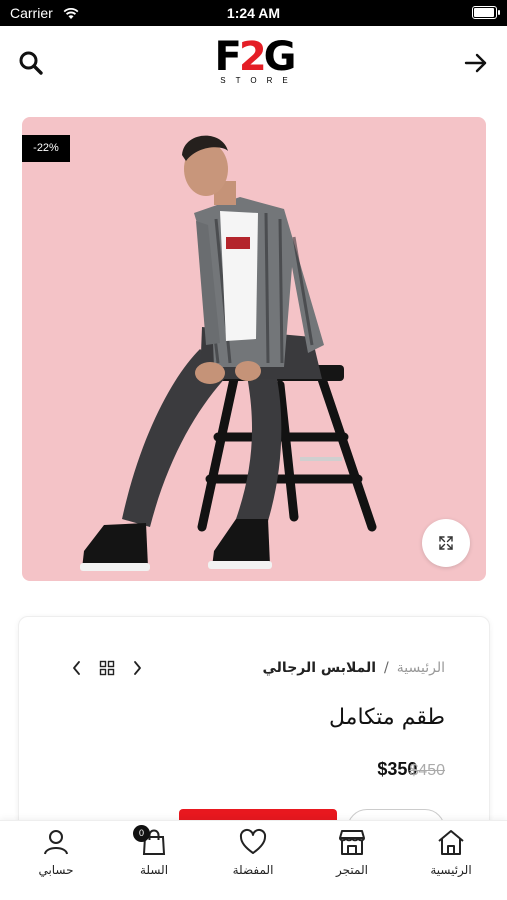  I want to click on search-button, so click(31, 63).